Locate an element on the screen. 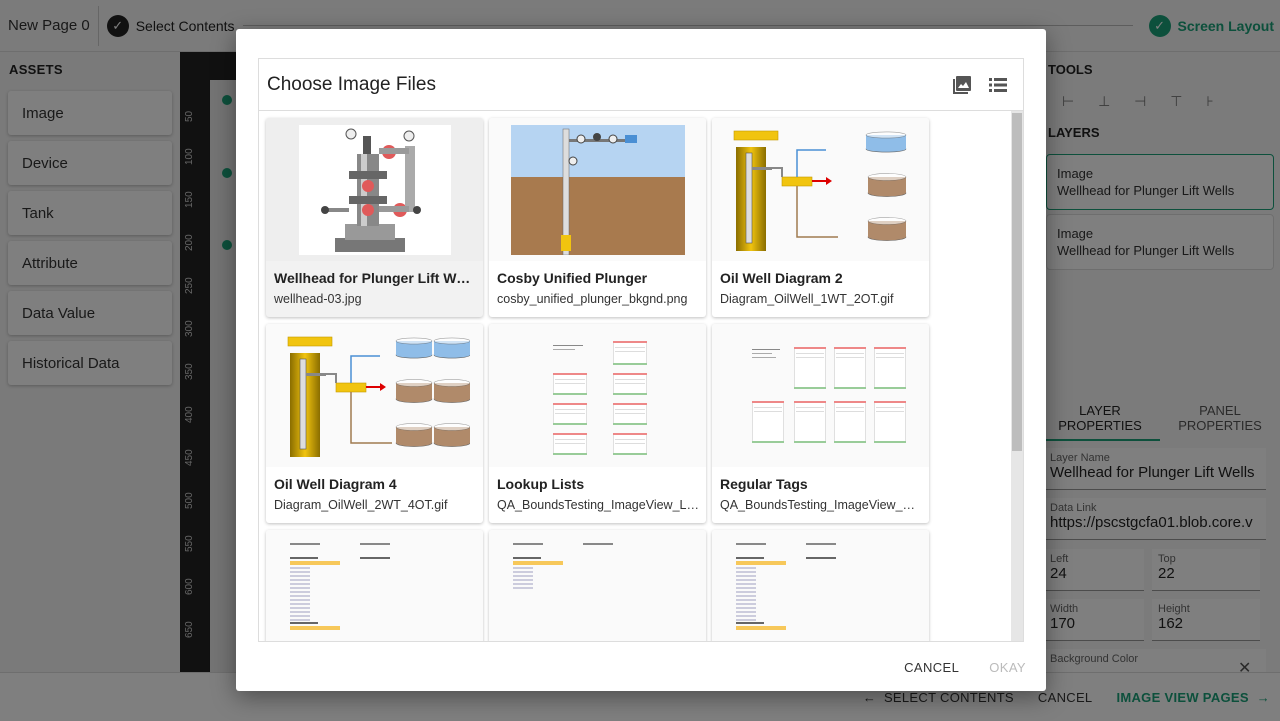  image-name: Cosby Unified Plunger is located at coordinates (572, 278).